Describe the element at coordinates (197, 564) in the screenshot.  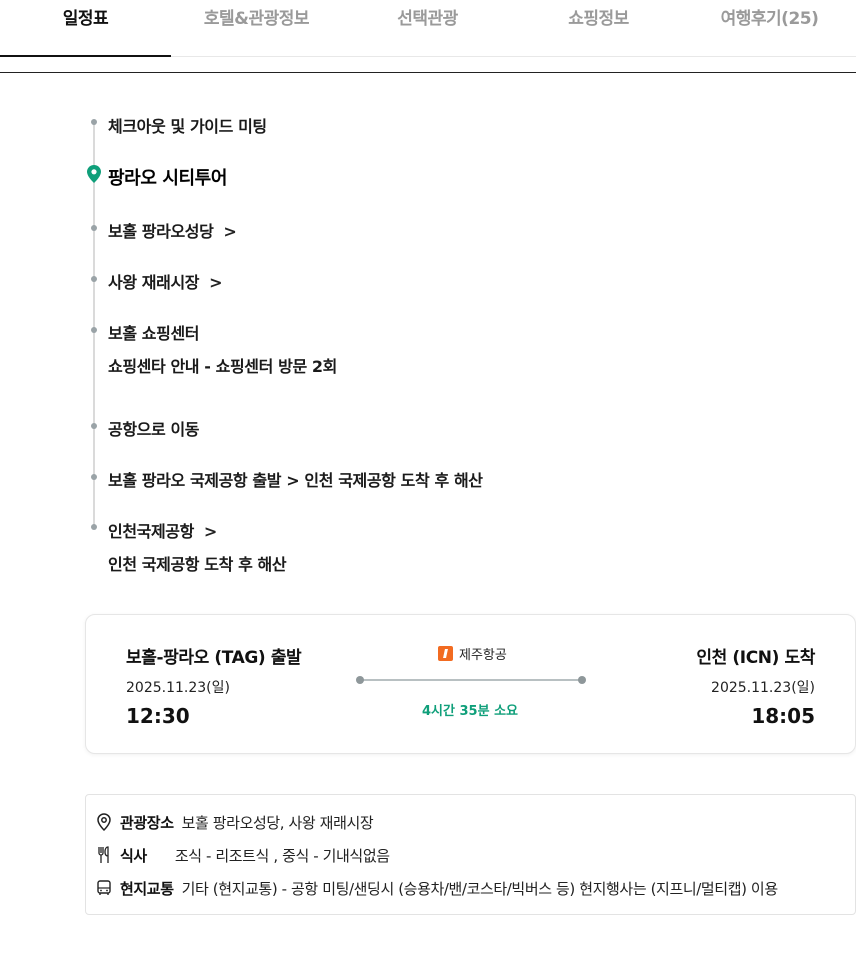
I see `timeline-subtext-incheon: 인천 국제공항 도착 후 해산` at that location.